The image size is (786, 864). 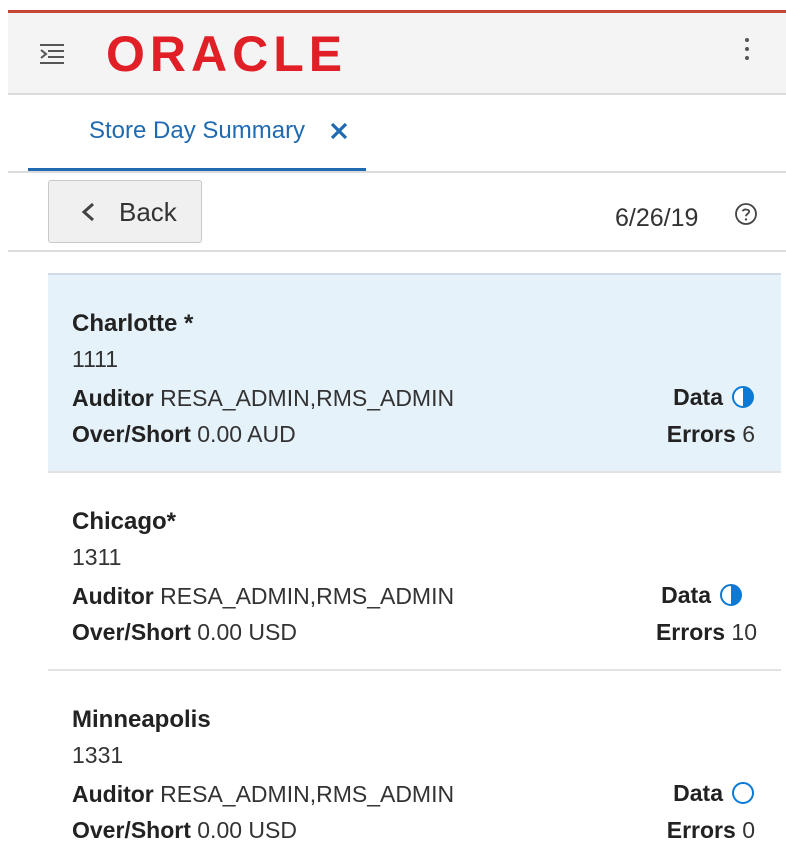 I want to click on tab-label: Store Day Summary, so click(x=197, y=130).